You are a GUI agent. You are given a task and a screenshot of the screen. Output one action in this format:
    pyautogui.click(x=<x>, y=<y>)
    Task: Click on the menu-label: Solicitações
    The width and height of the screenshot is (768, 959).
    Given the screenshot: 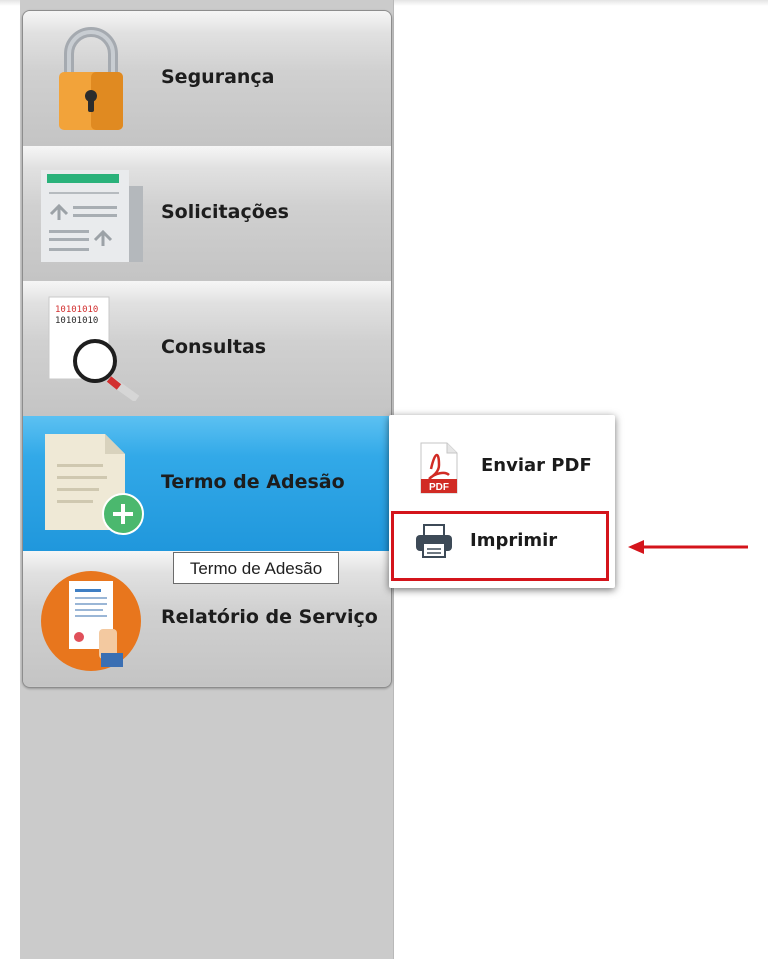 What is the action you would take?
    pyautogui.click(x=225, y=212)
    